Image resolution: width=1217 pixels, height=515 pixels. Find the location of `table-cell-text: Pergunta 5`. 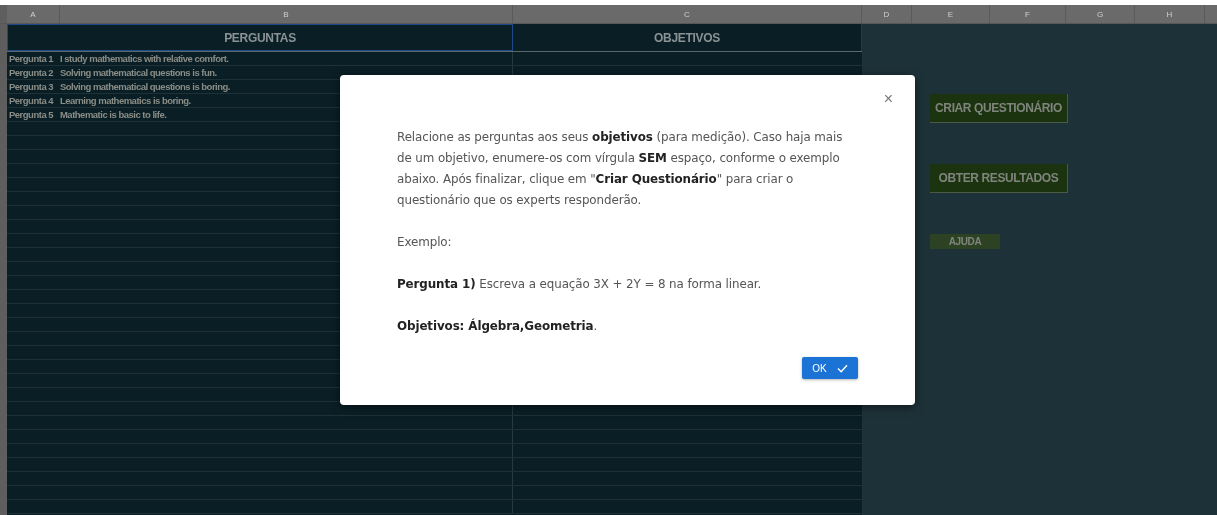

table-cell-text: Pergunta 5 is located at coordinates (31, 114).